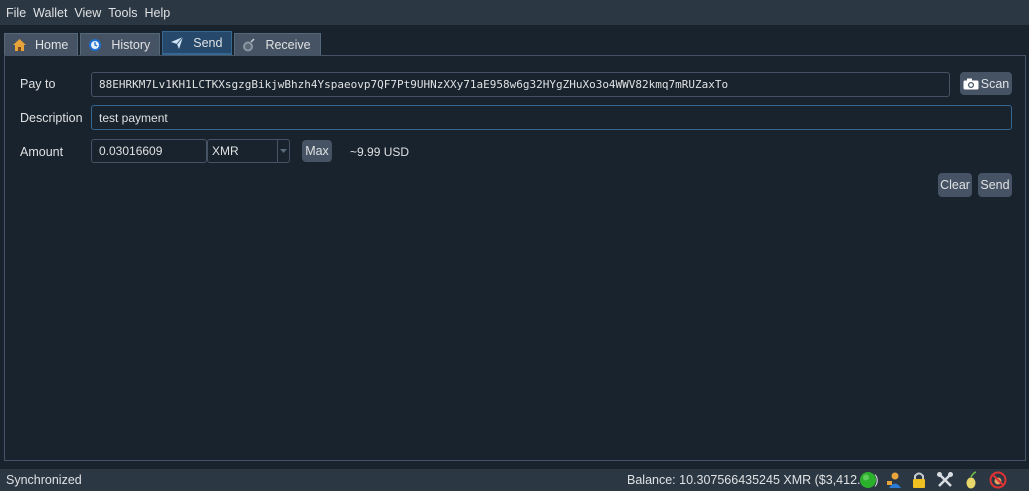 The image size is (1029, 491). I want to click on send-button: Send, so click(995, 185).